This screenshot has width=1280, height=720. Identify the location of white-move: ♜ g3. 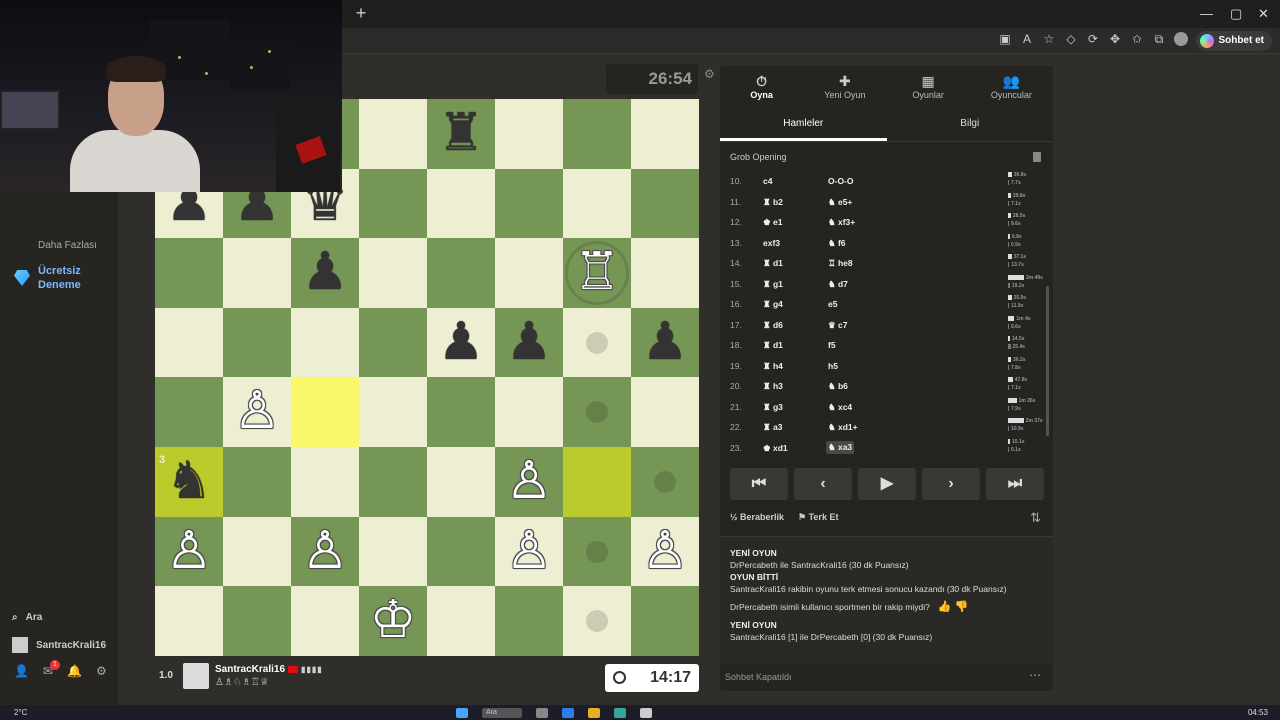
(773, 407).